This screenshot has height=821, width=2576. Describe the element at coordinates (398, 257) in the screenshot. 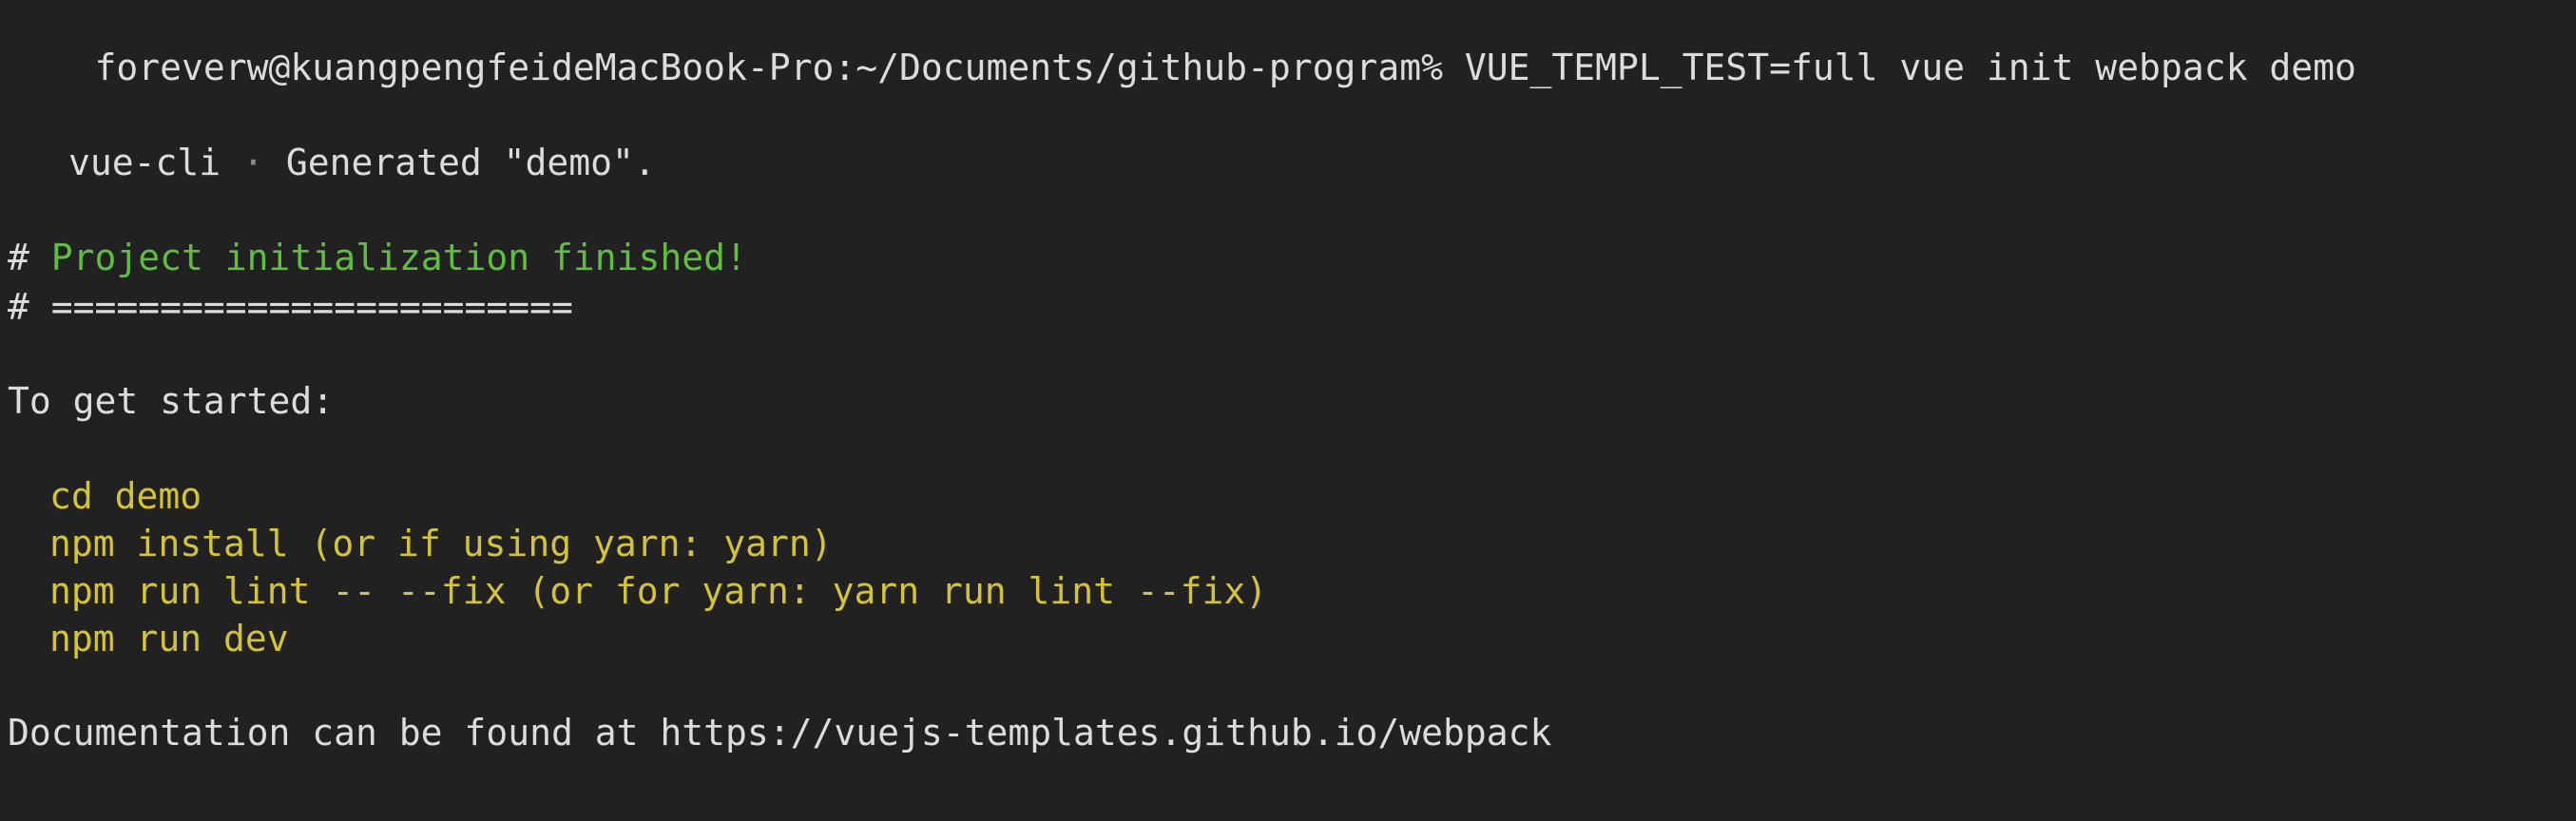

I see `finished-message: Project initialization finished!` at that location.